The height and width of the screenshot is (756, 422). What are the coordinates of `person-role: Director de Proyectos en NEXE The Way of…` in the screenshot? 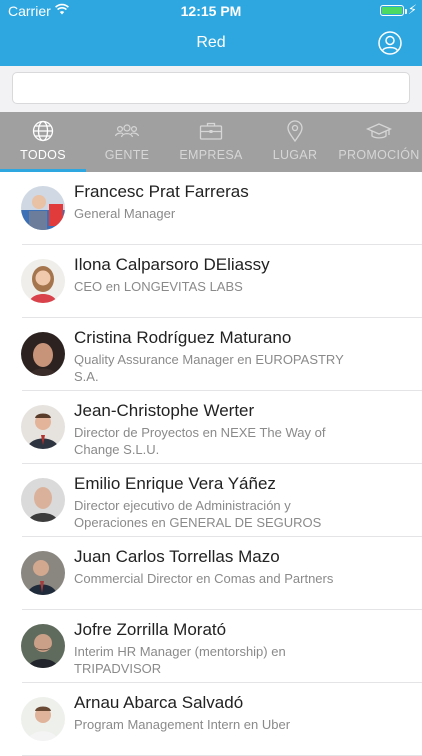 It's located at (200, 441).